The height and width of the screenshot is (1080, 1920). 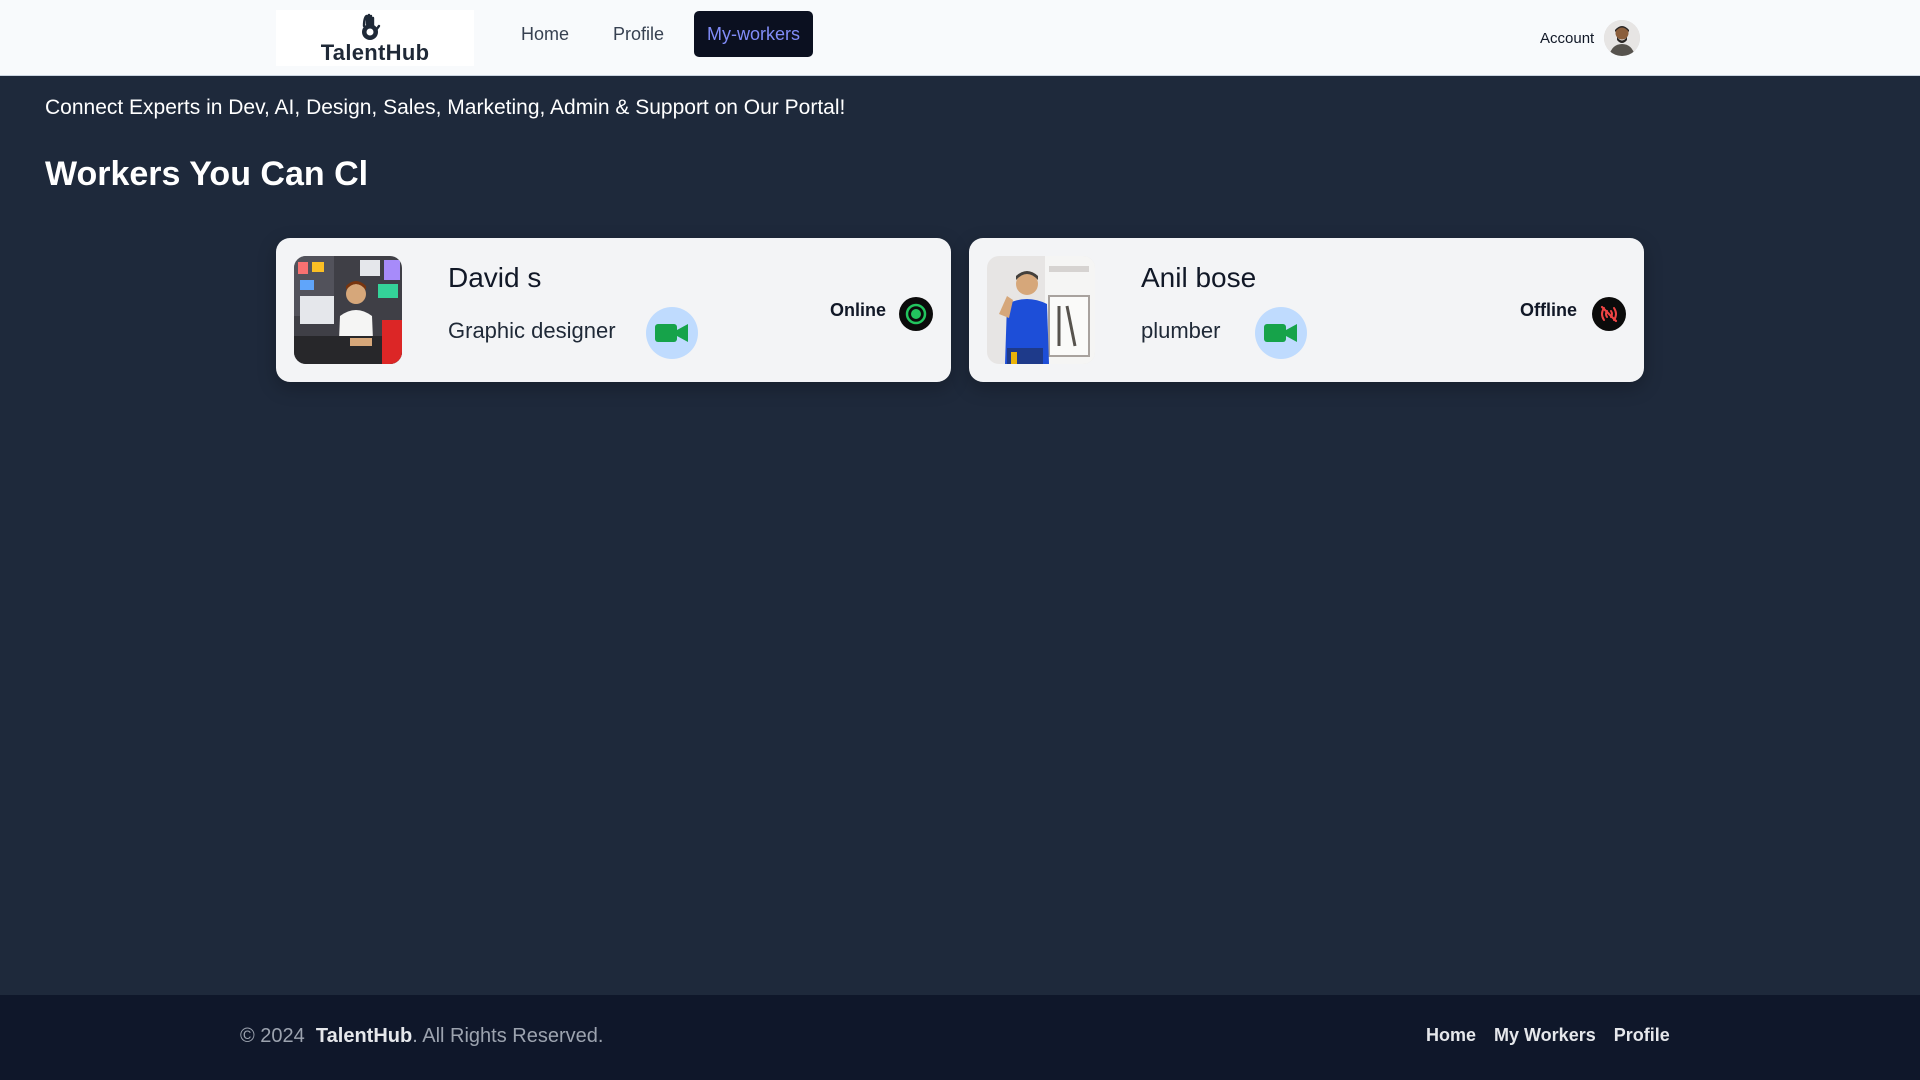 What do you see at coordinates (207, 174) in the screenshot?
I see `page-title: Workers You Can Cl` at bounding box center [207, 174].